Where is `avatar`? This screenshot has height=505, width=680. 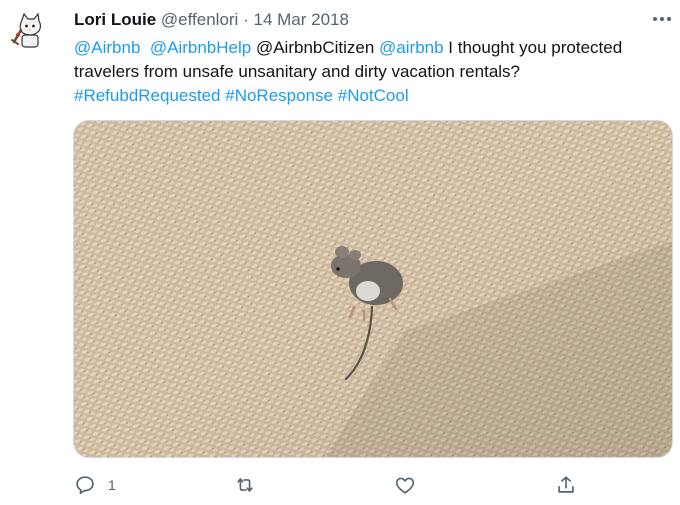
avatar is located at coordinates (30, 30).